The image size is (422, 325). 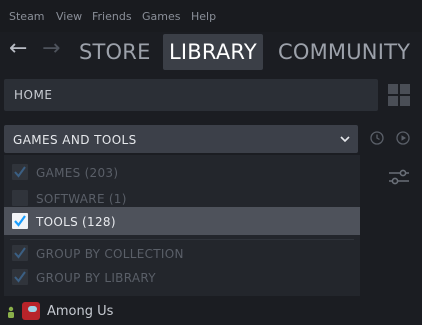 What do you see at coordinates (211, 311) in the screenshot?
I see `game-list-item: Among Us` at bounding box center [211, 311].